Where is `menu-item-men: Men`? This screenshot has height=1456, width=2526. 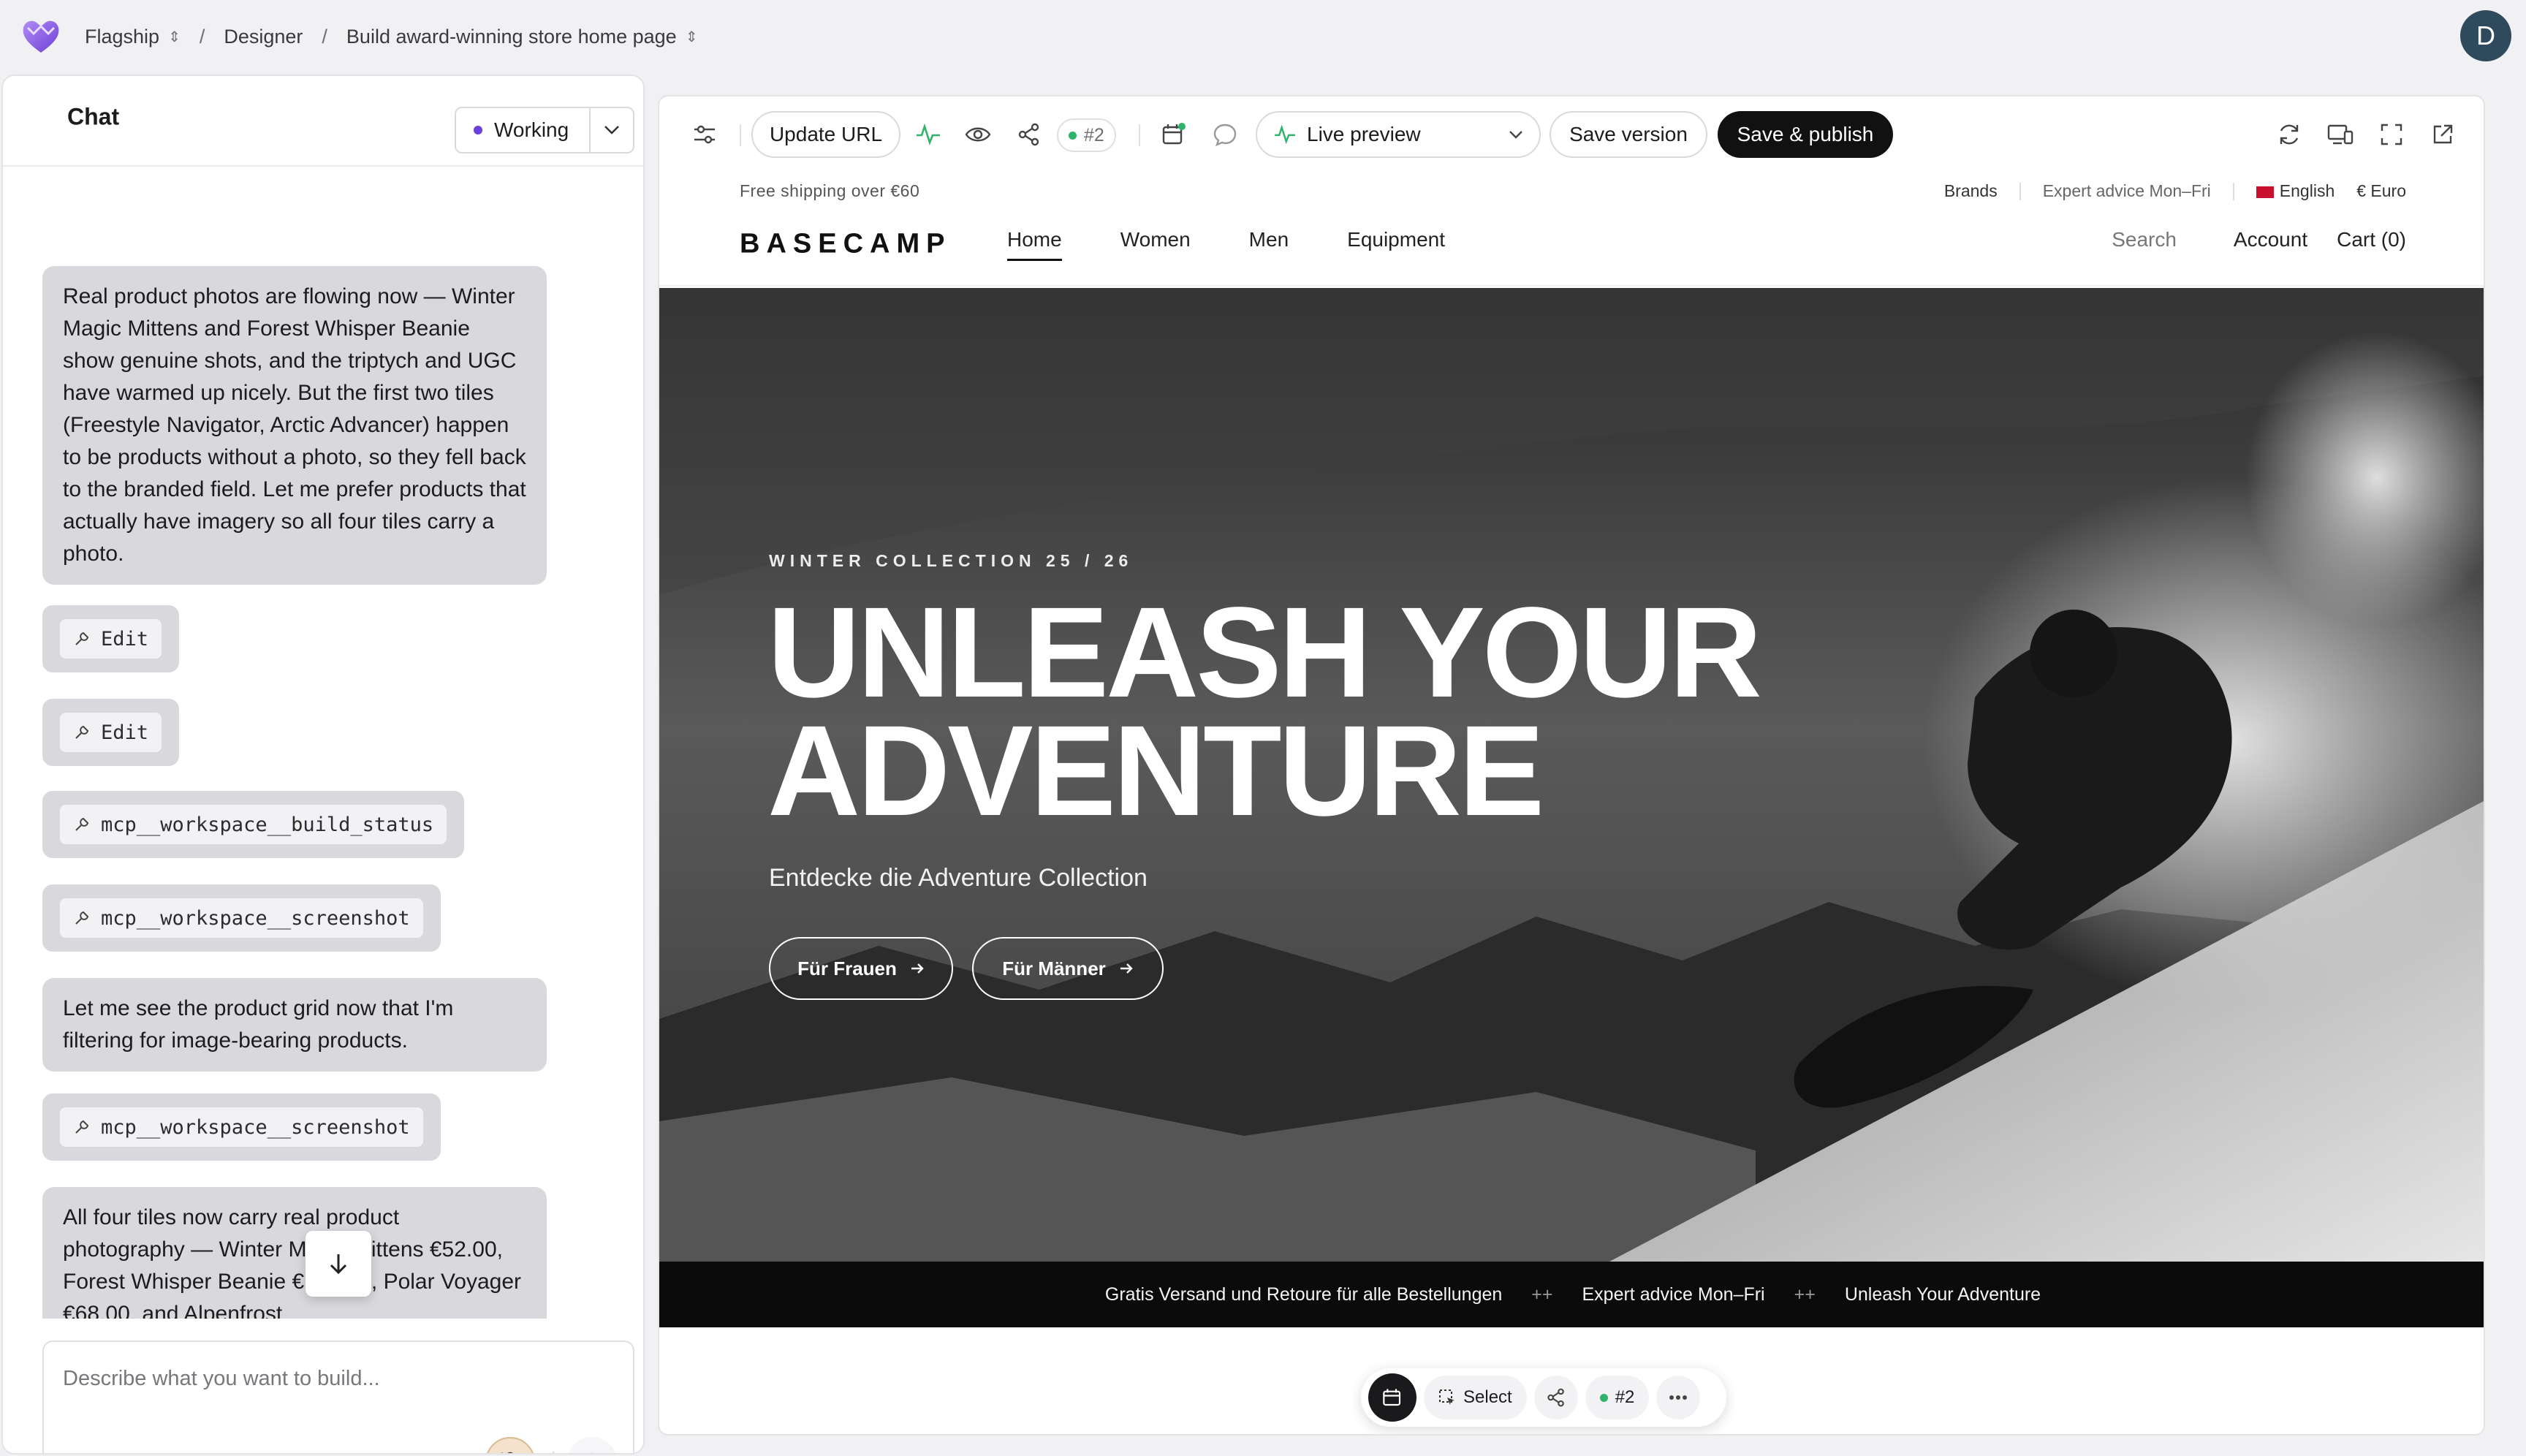 menu-item-men: Men is located at coordinates (1269, 244).